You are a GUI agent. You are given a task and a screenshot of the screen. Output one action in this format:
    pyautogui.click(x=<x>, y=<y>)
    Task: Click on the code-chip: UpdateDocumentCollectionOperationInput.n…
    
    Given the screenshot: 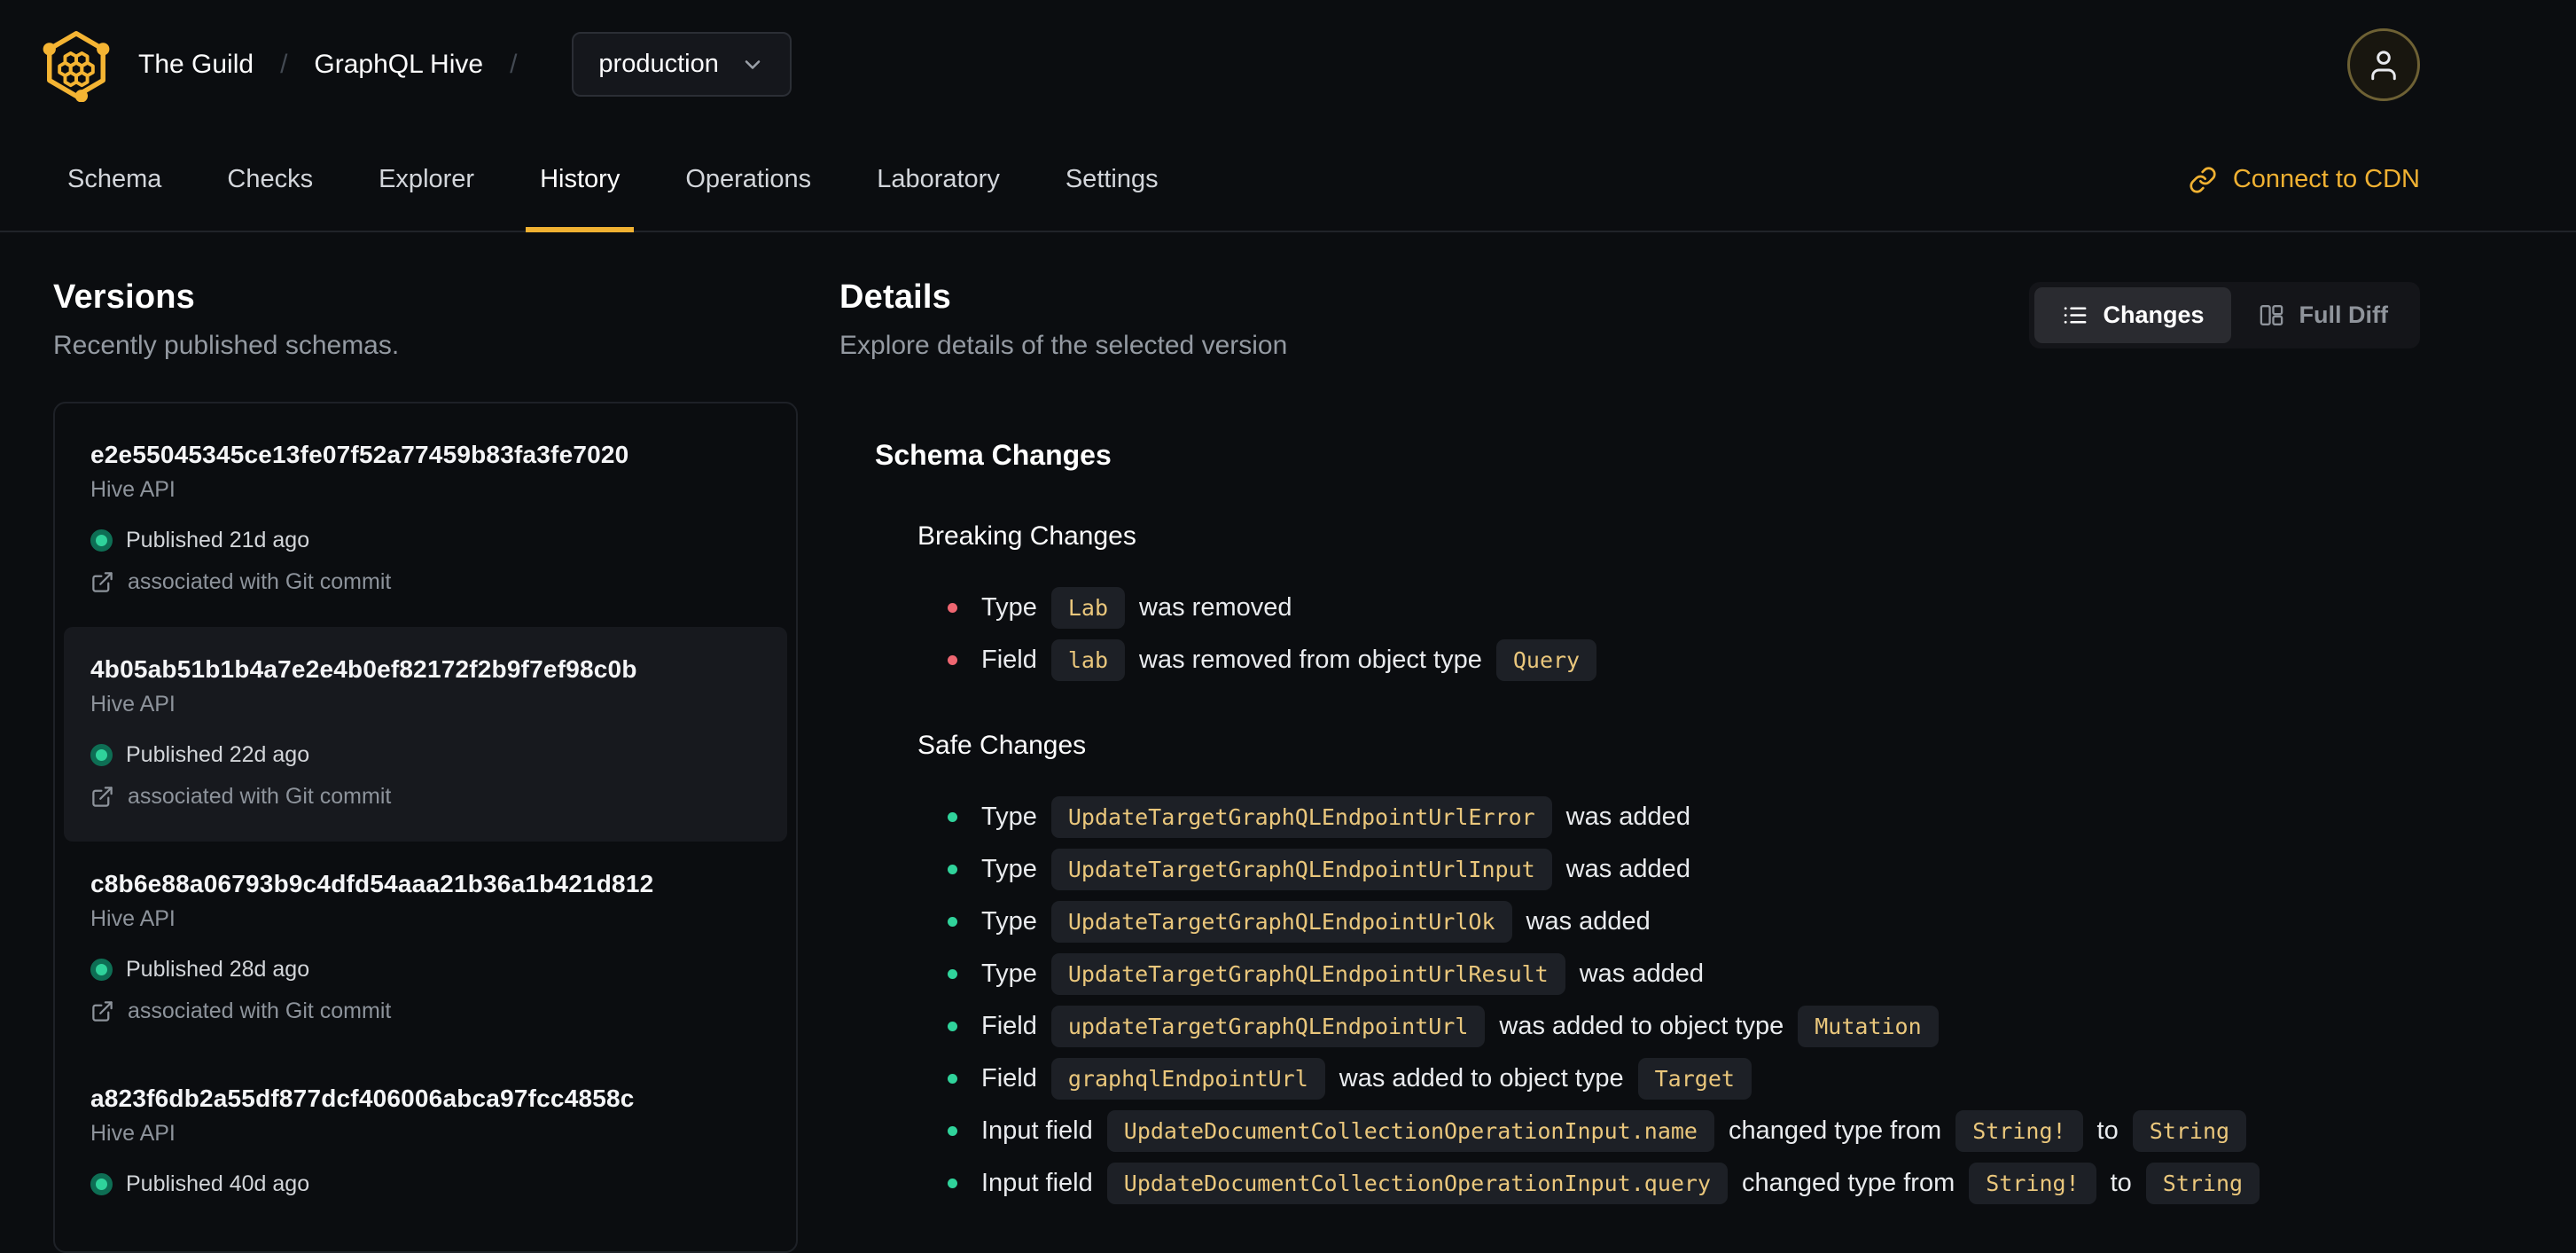 What is the action you would take?
    pyautogui.click(x=1410, y=1130)
    